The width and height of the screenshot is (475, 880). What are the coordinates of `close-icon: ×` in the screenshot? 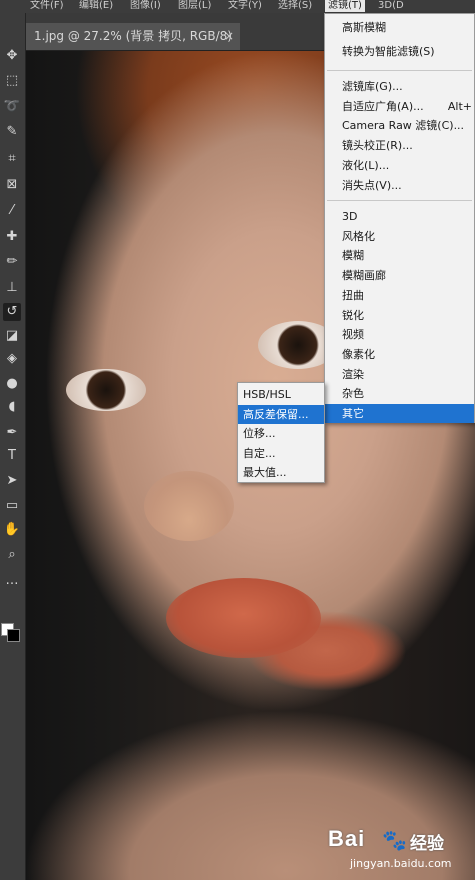 It's located at (229, 36).